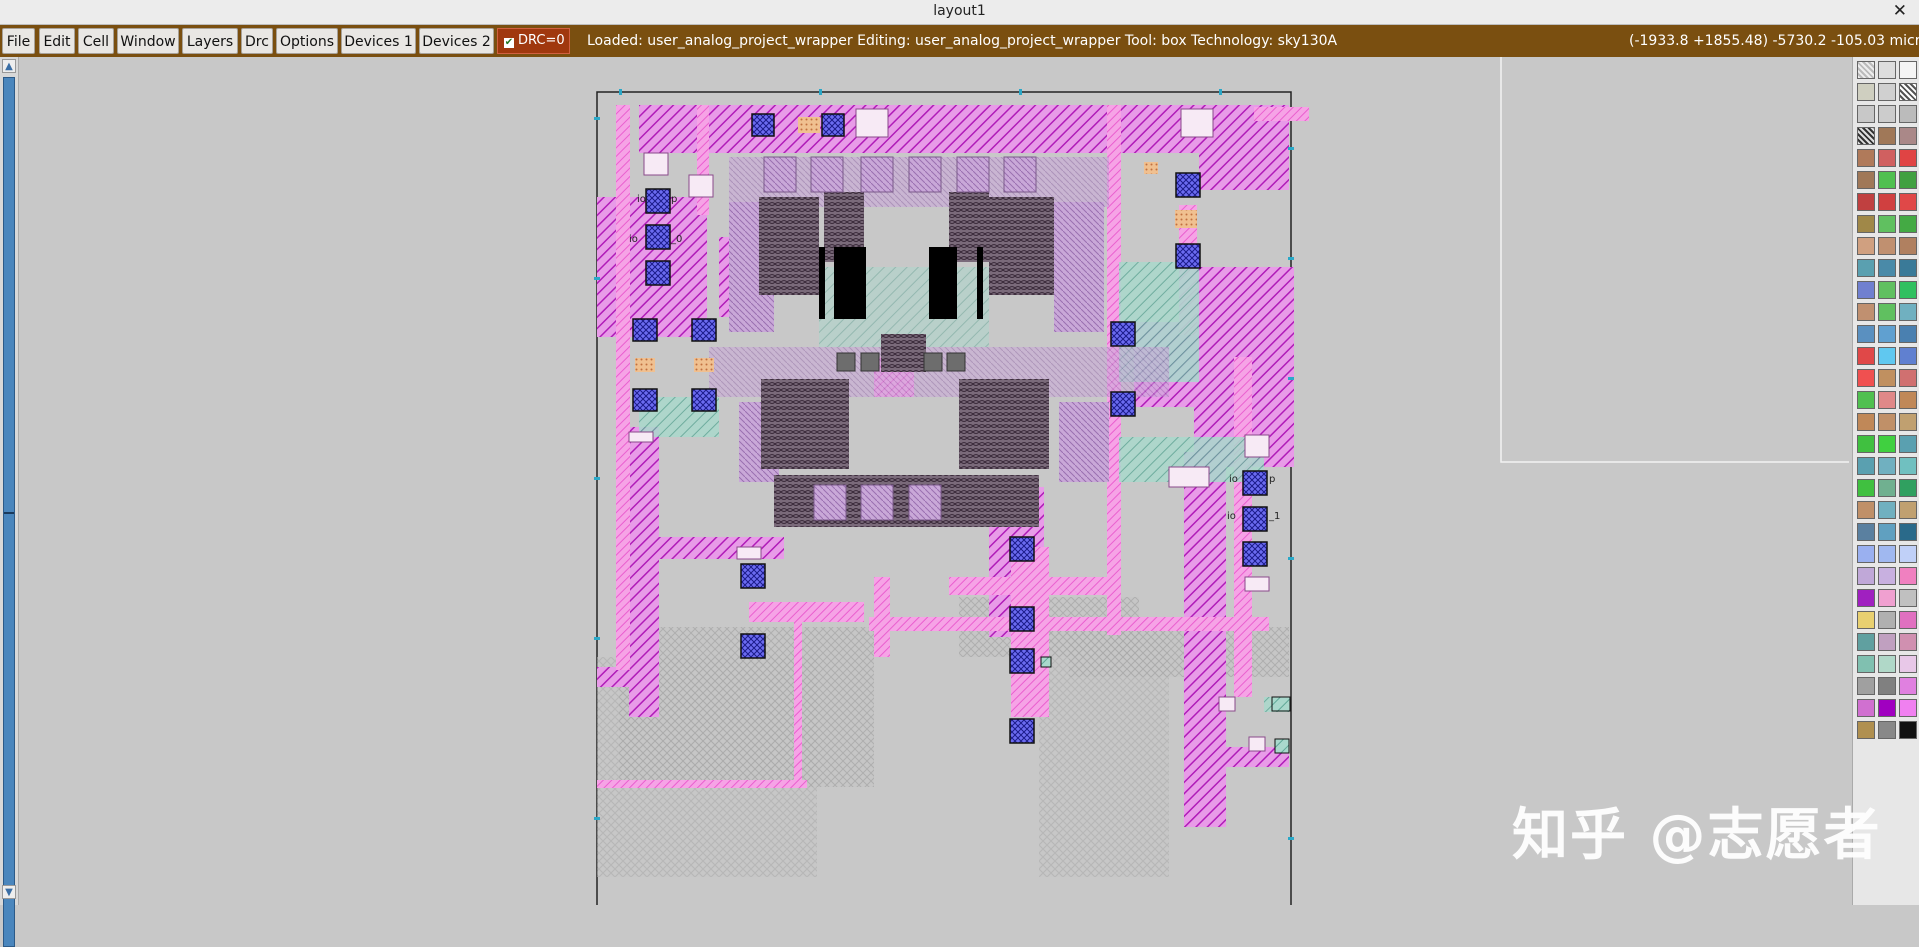 This screenshot has width=1919, height=947. Describe the element at coordinates (148, 41) in the screenshot. I see `menu-window: Window` at that location.